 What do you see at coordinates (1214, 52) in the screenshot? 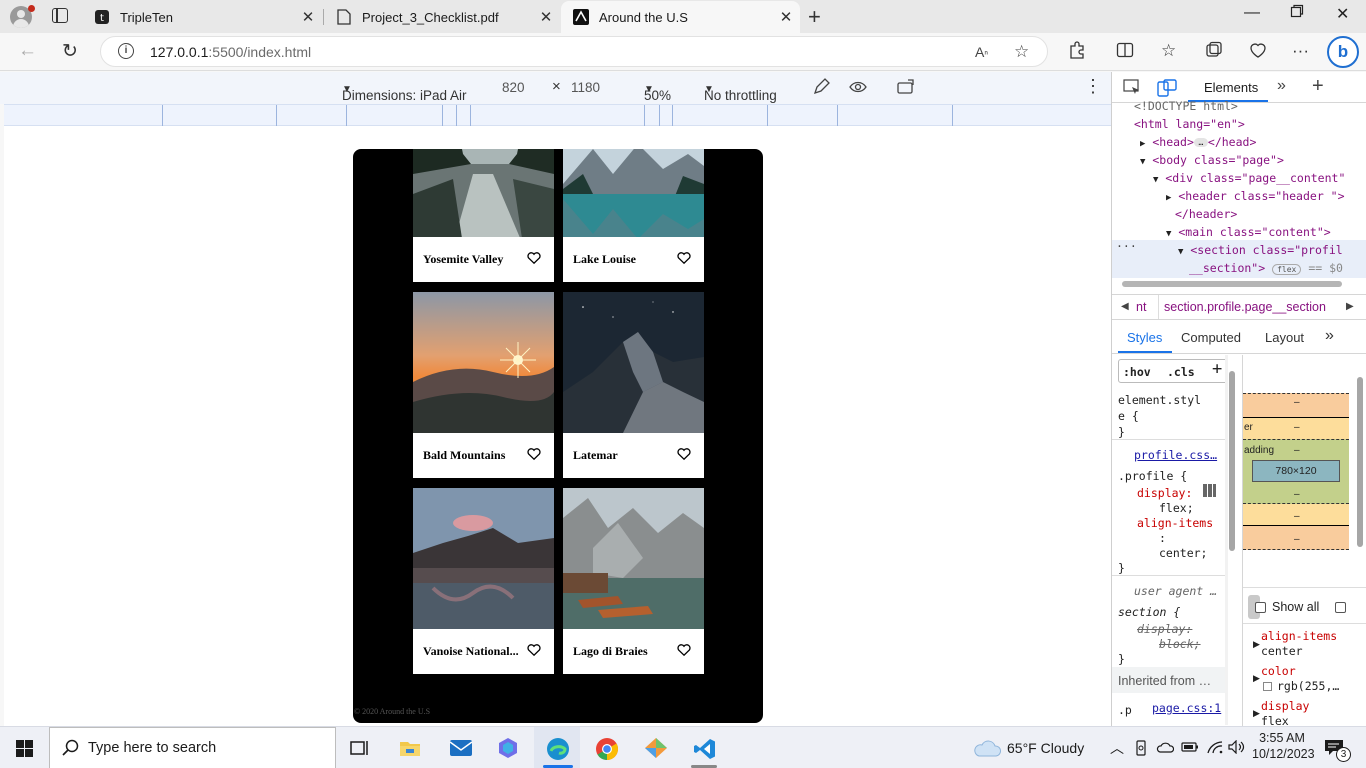
I see `collections-icon` at bounding box center [1214, 52].